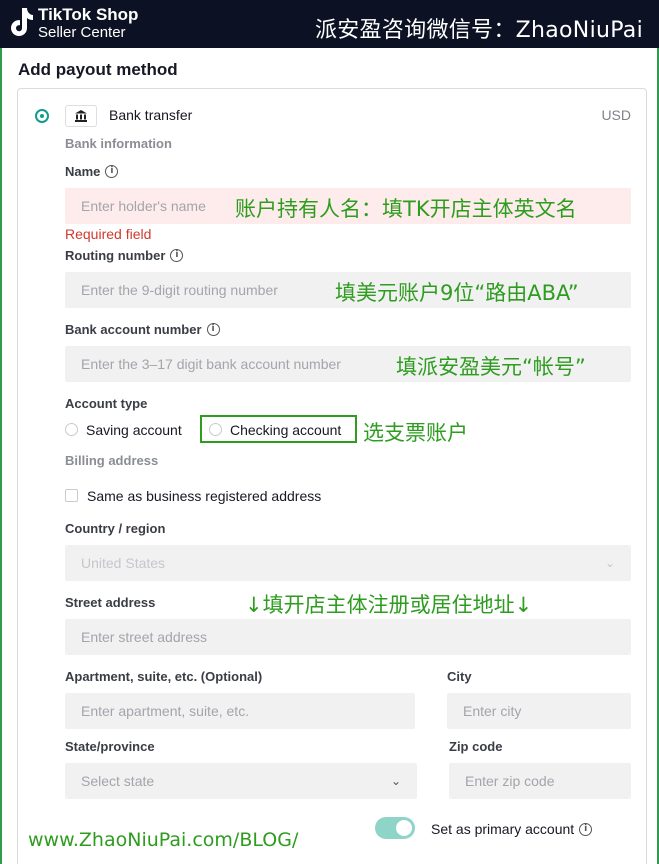  What do you see at coordinates (106, 403) in the screenshot?
I see `account-type-label: Account type` at bounding box center [106, 403].